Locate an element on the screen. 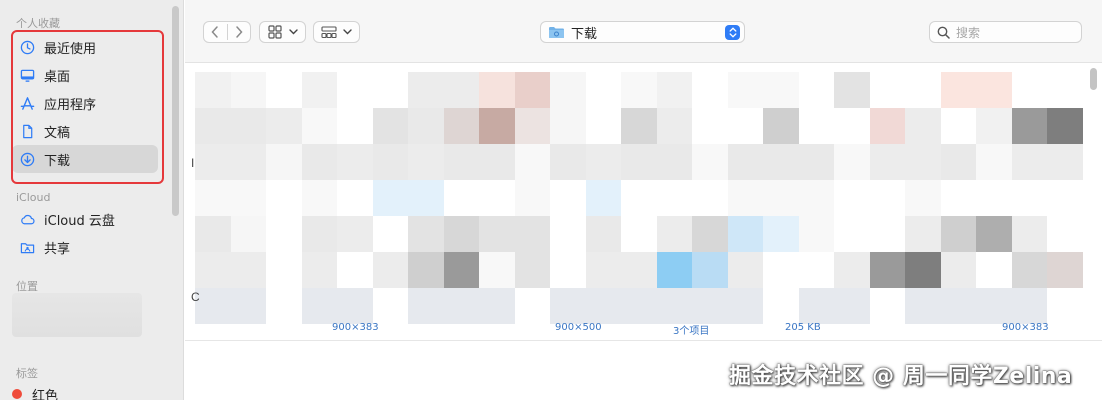  back-button is located at coordinates (215, 32).